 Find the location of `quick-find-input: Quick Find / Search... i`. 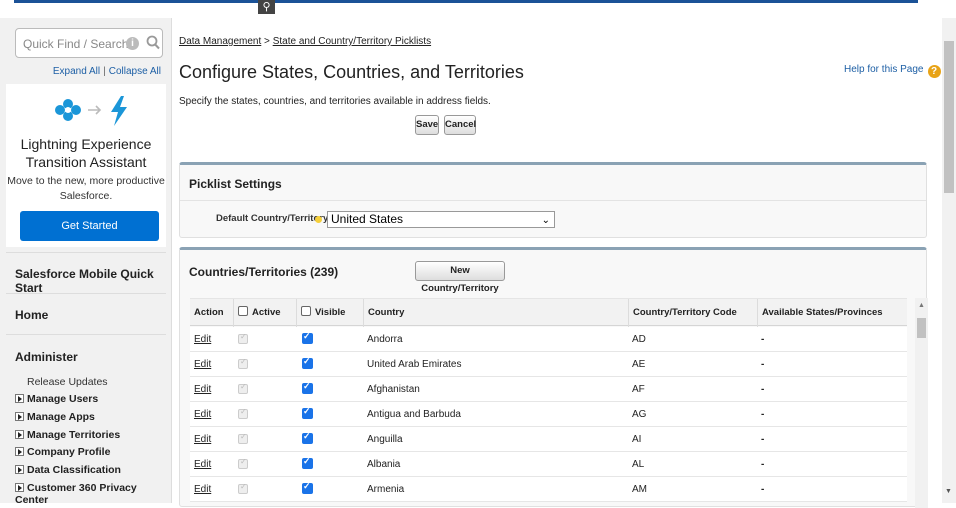

quick-find-input: Quick Find / Search... i is located at coordinates (89, 43).